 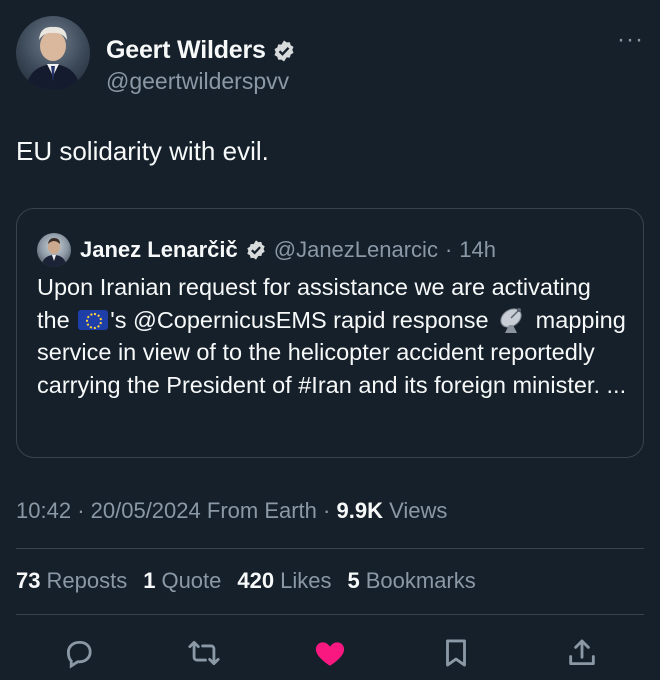 What do you see at coordinates (299, 319) in the screenshot?
I see `quoted-text-part2: 's @CopernicusEMS rapid response` at bounding box center [299, 319].